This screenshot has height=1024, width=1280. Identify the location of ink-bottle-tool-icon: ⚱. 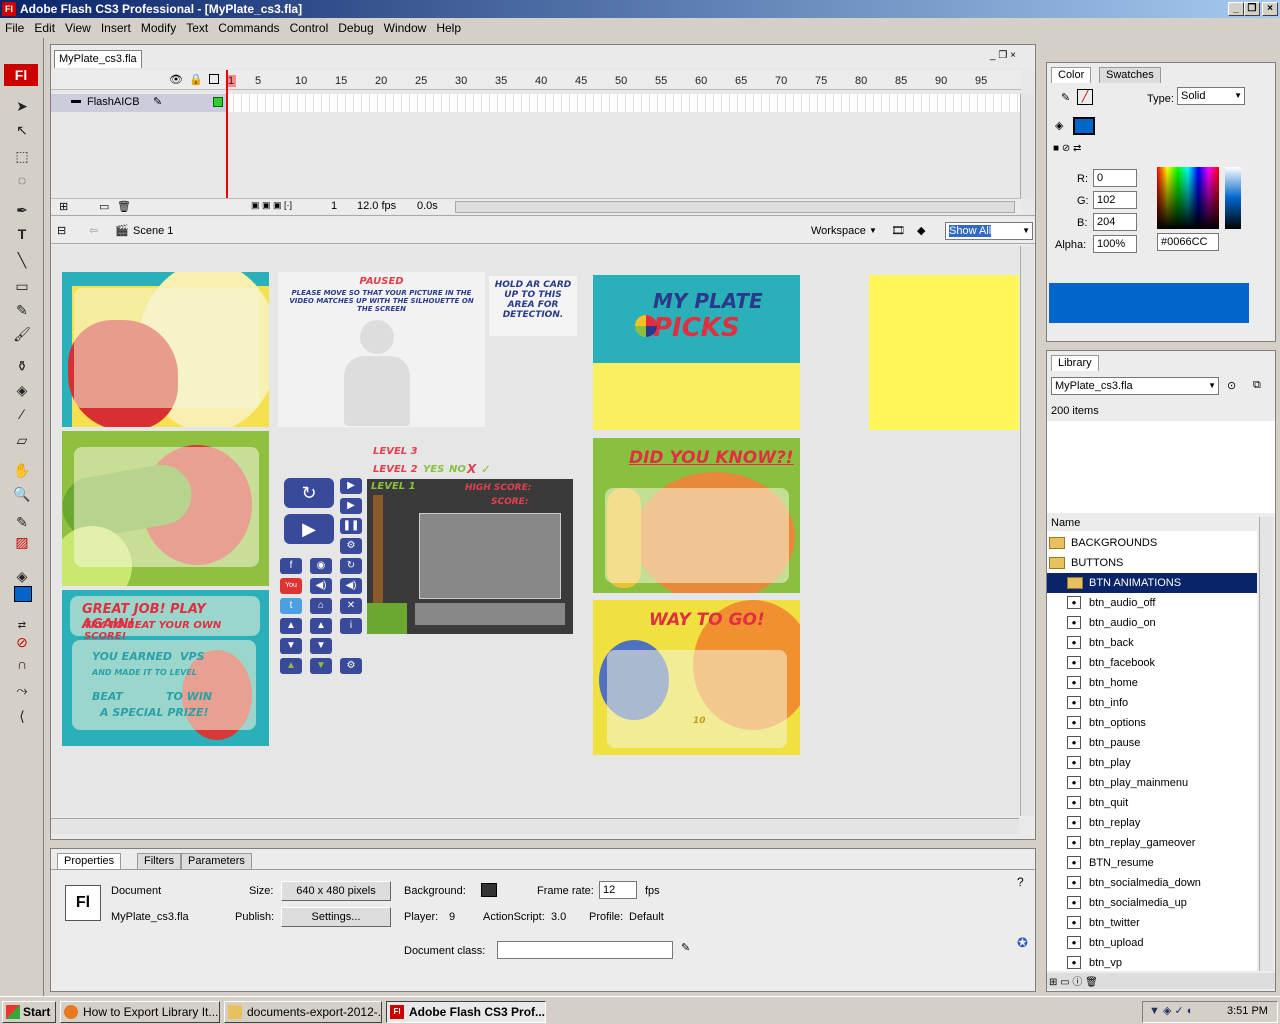
(22, 366).